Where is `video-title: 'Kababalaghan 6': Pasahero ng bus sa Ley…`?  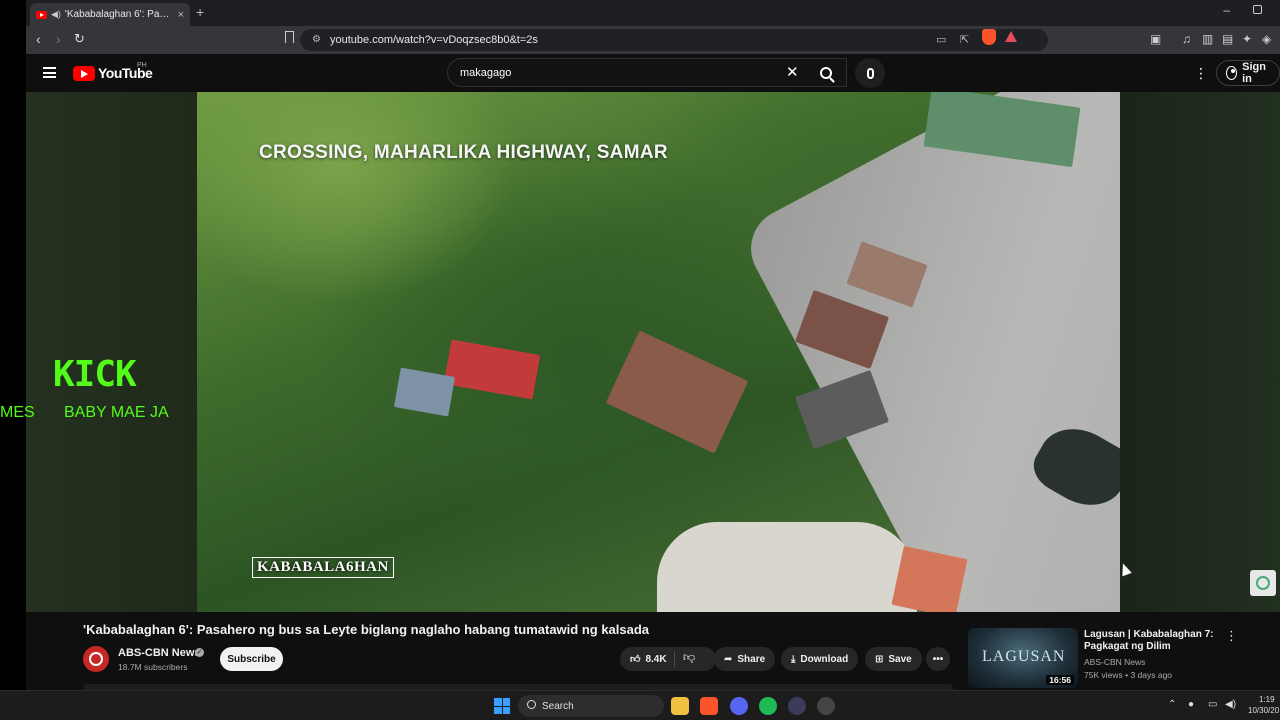
video-title: 'Kababalaghan 6': Pasahero ng bus sa Ley… is located at coordinates (366, 629).